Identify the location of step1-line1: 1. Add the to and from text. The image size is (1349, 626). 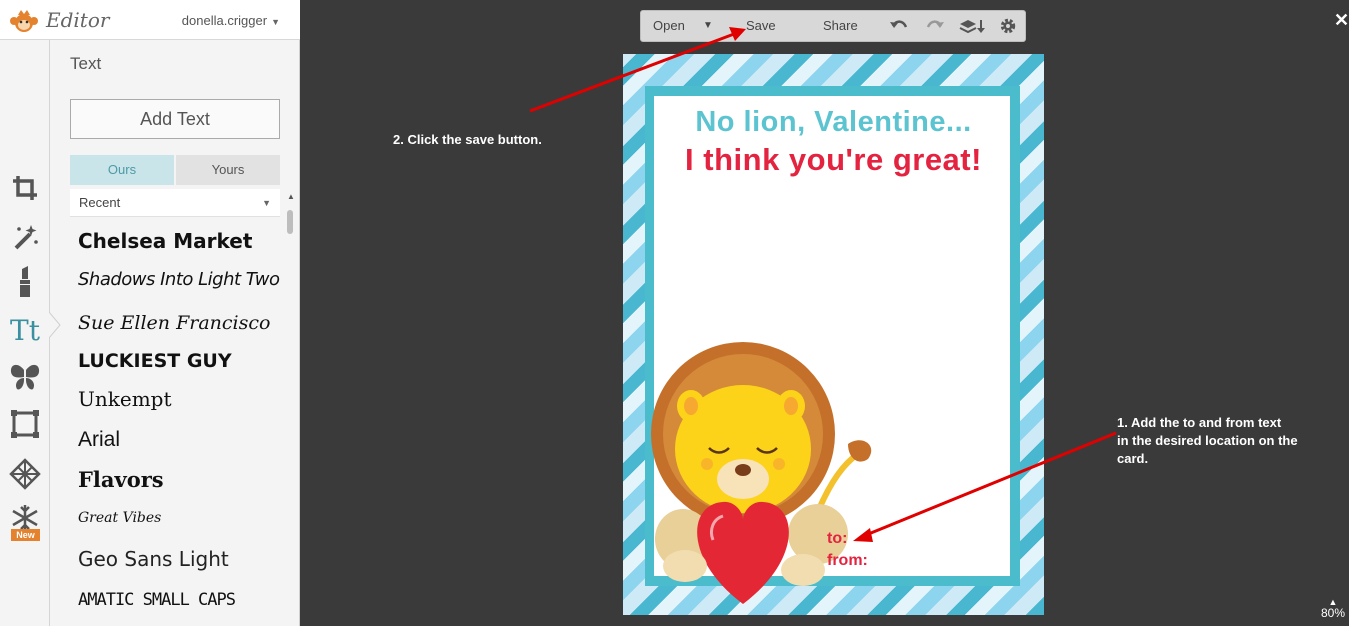
(1199, 422).